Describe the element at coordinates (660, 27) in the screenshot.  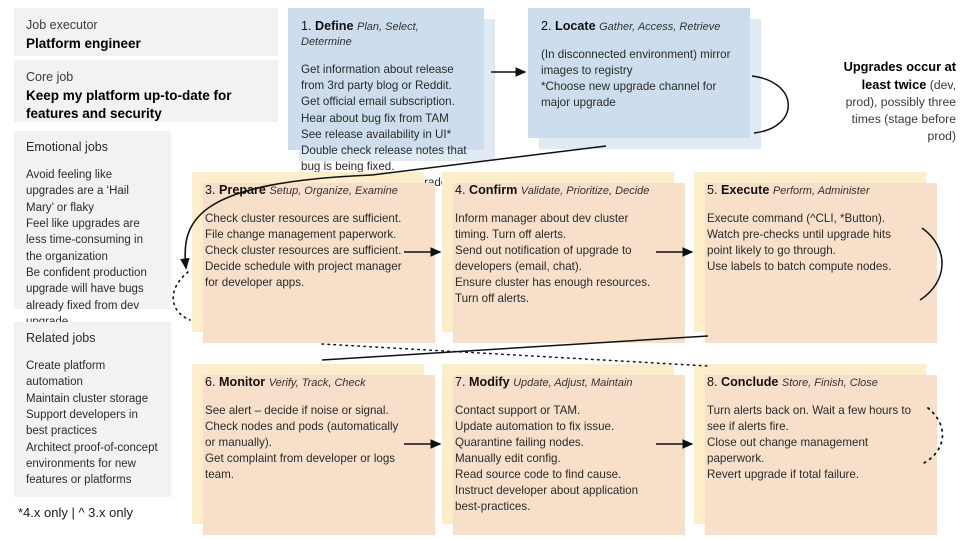
I see `step-verbs: Gather, Access, Retrieve` at that location.